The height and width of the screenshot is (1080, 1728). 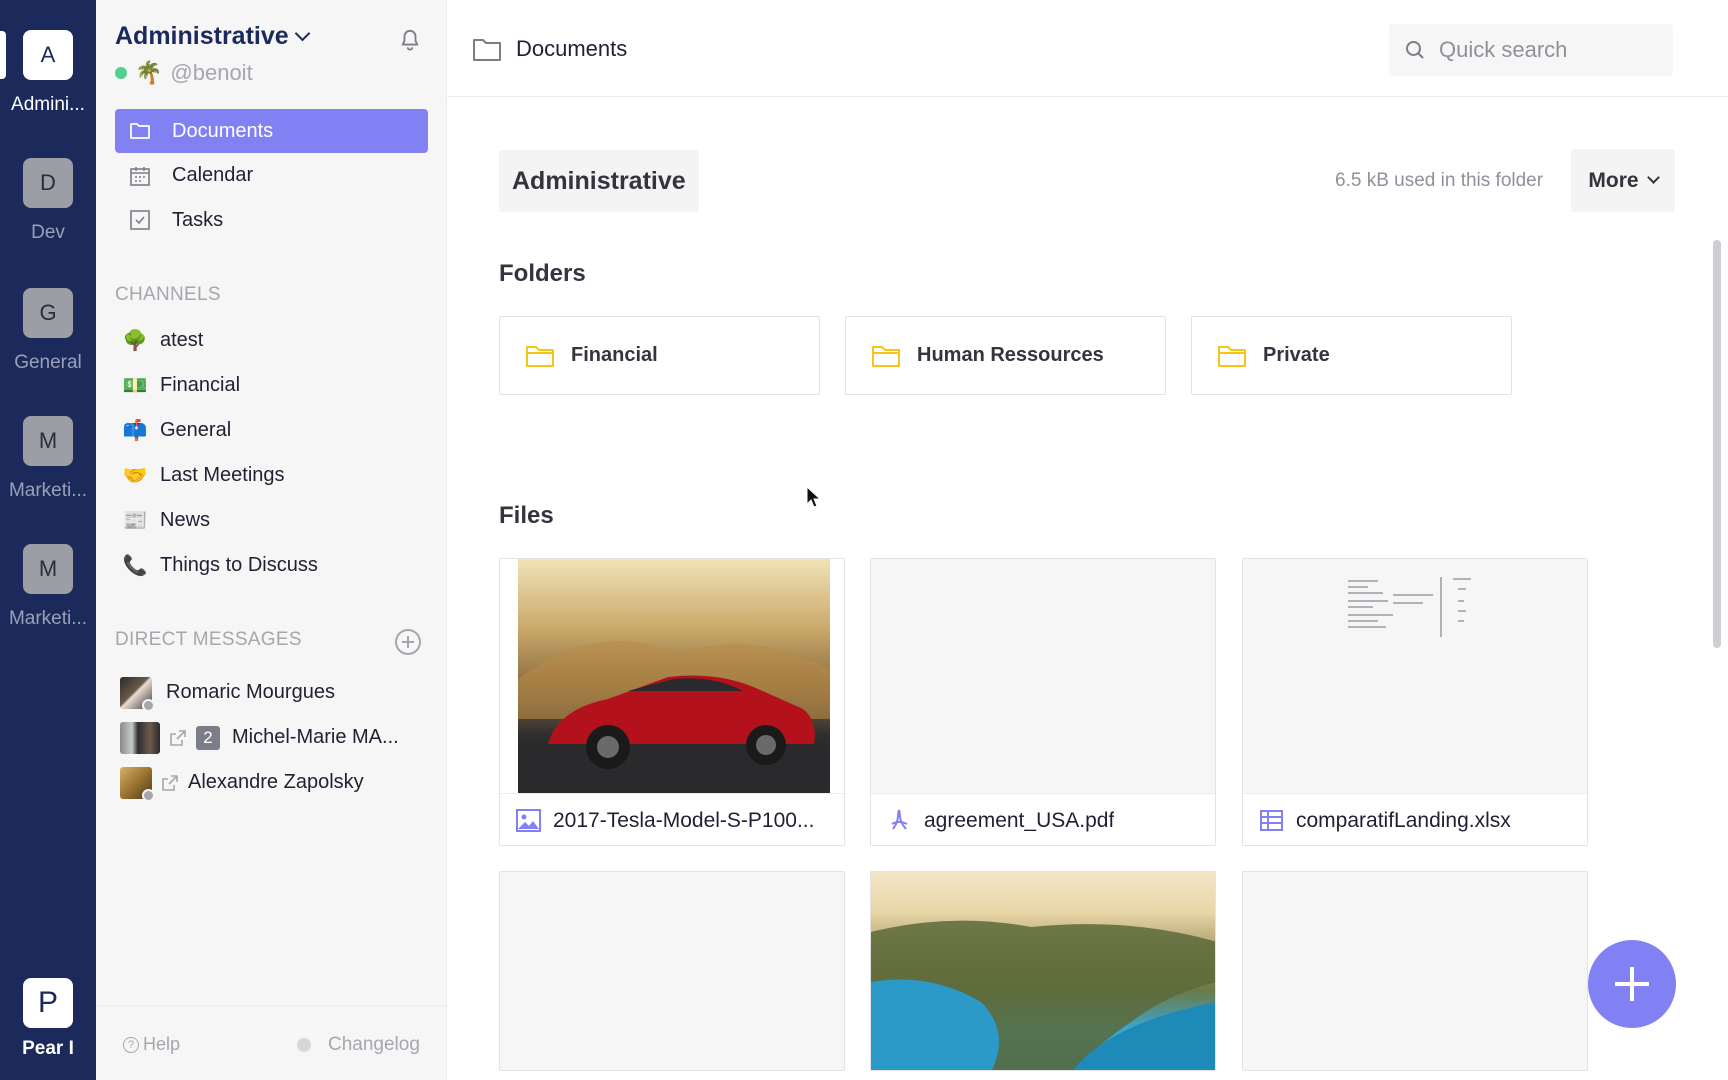 I want to click on spreadsheet-preview, so click(x=1409, y=607).